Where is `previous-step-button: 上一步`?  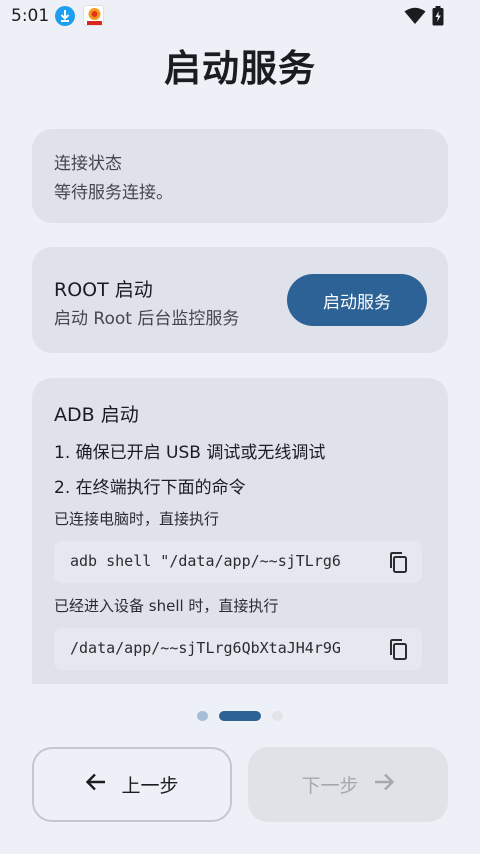 previous-step-button: 上一步 is located at coordinates (132, 784).